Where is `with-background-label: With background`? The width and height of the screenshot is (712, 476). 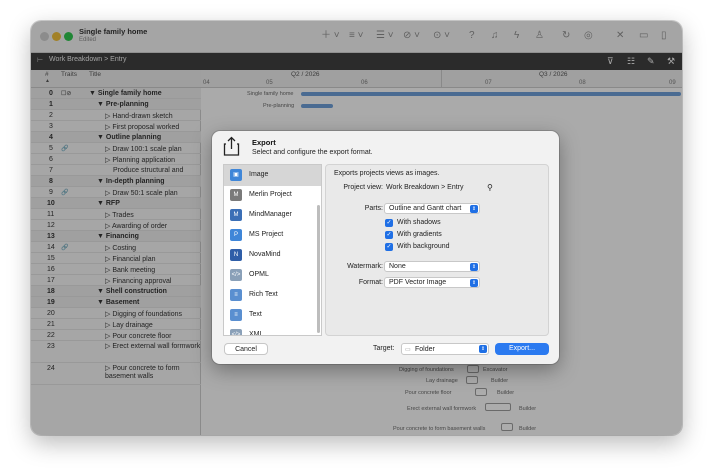 with-background-label: With background is located at coordinates (423, 246).